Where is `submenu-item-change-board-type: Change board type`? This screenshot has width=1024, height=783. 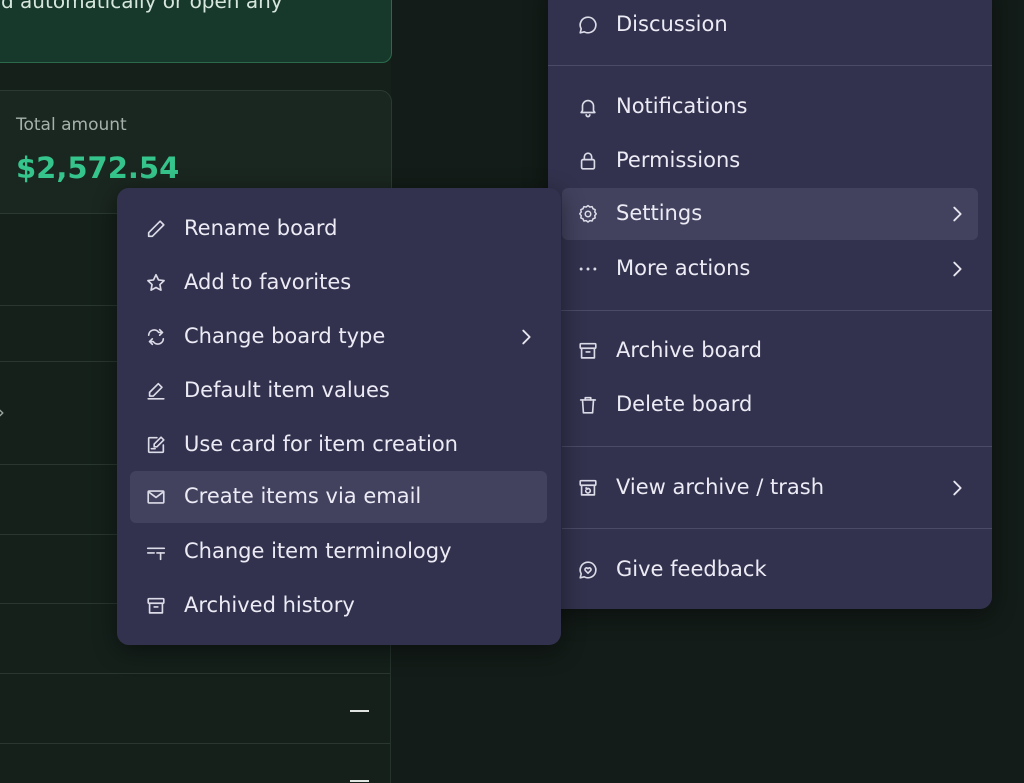
submenu-item-change-board-type: Change board type is located at coordinates (338, 337).